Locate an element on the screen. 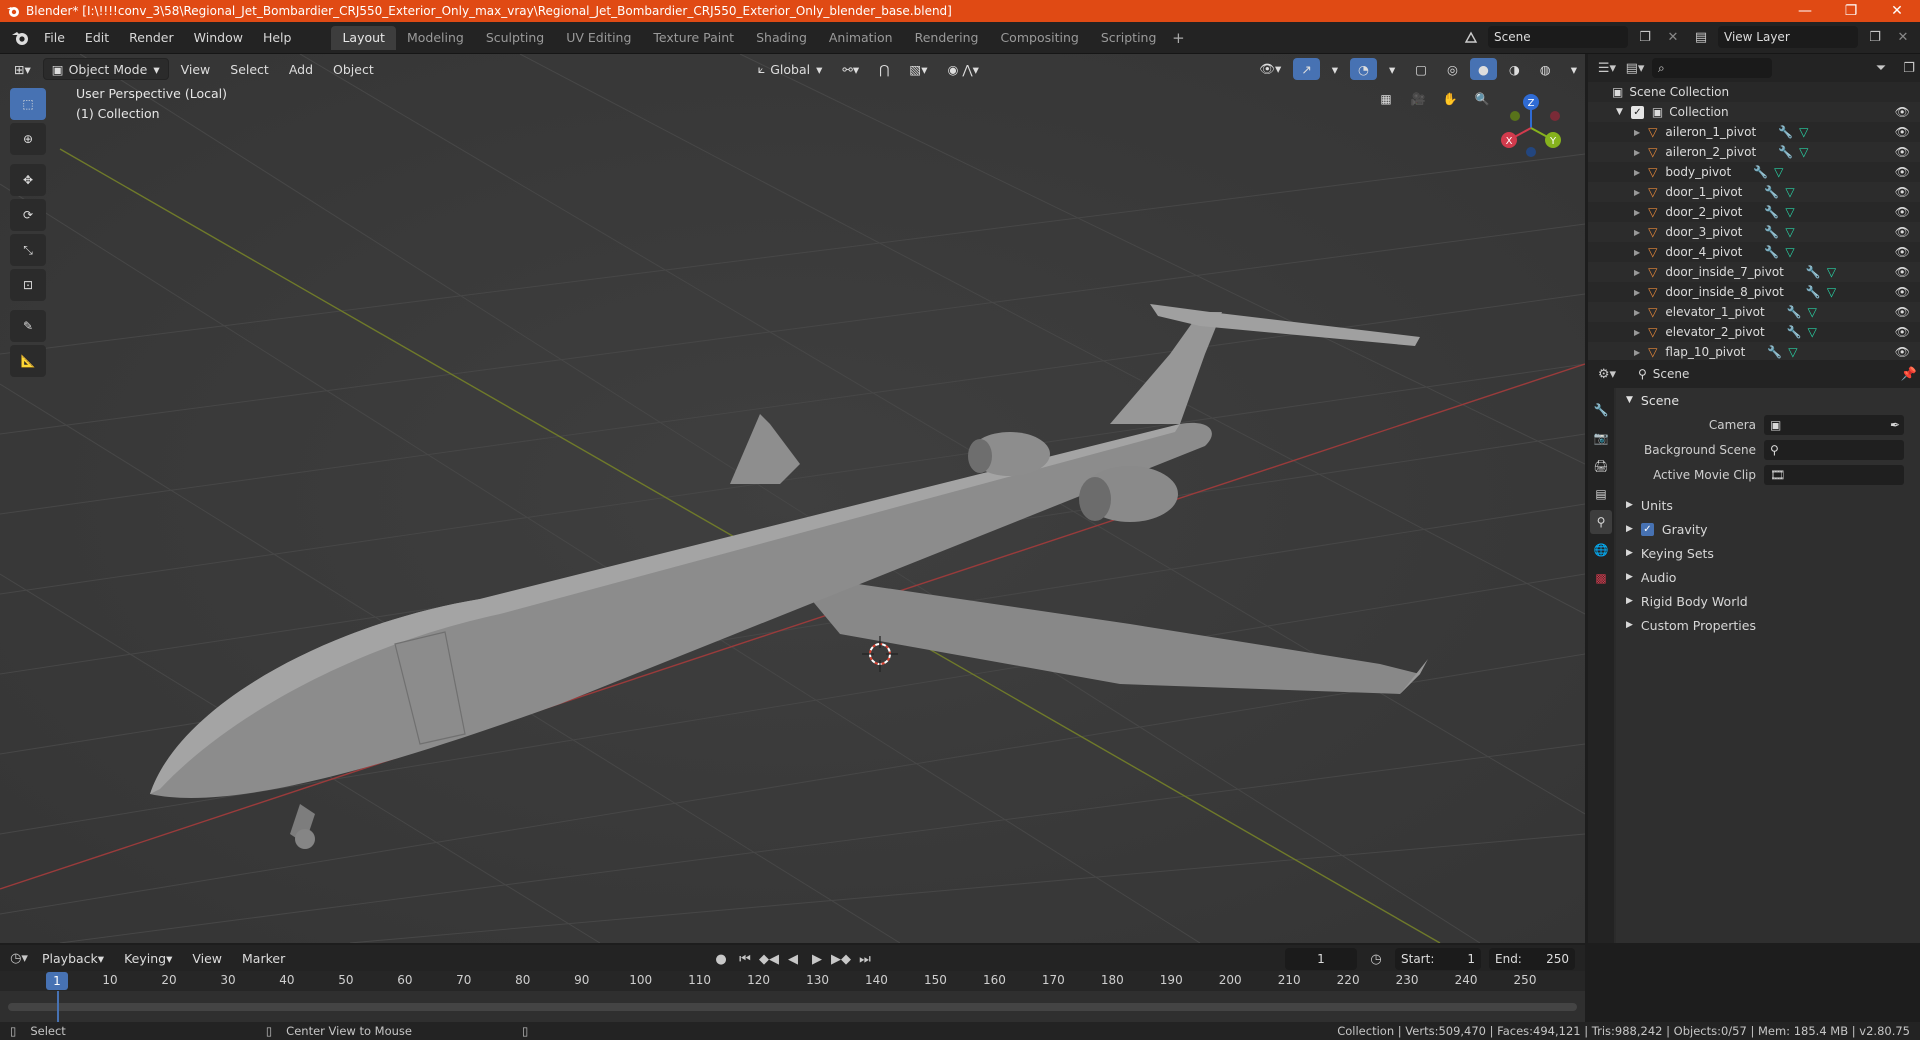 The image size is (1920, 1040). background-scene-field: ⚲ is located at coordinates (1834, 449).